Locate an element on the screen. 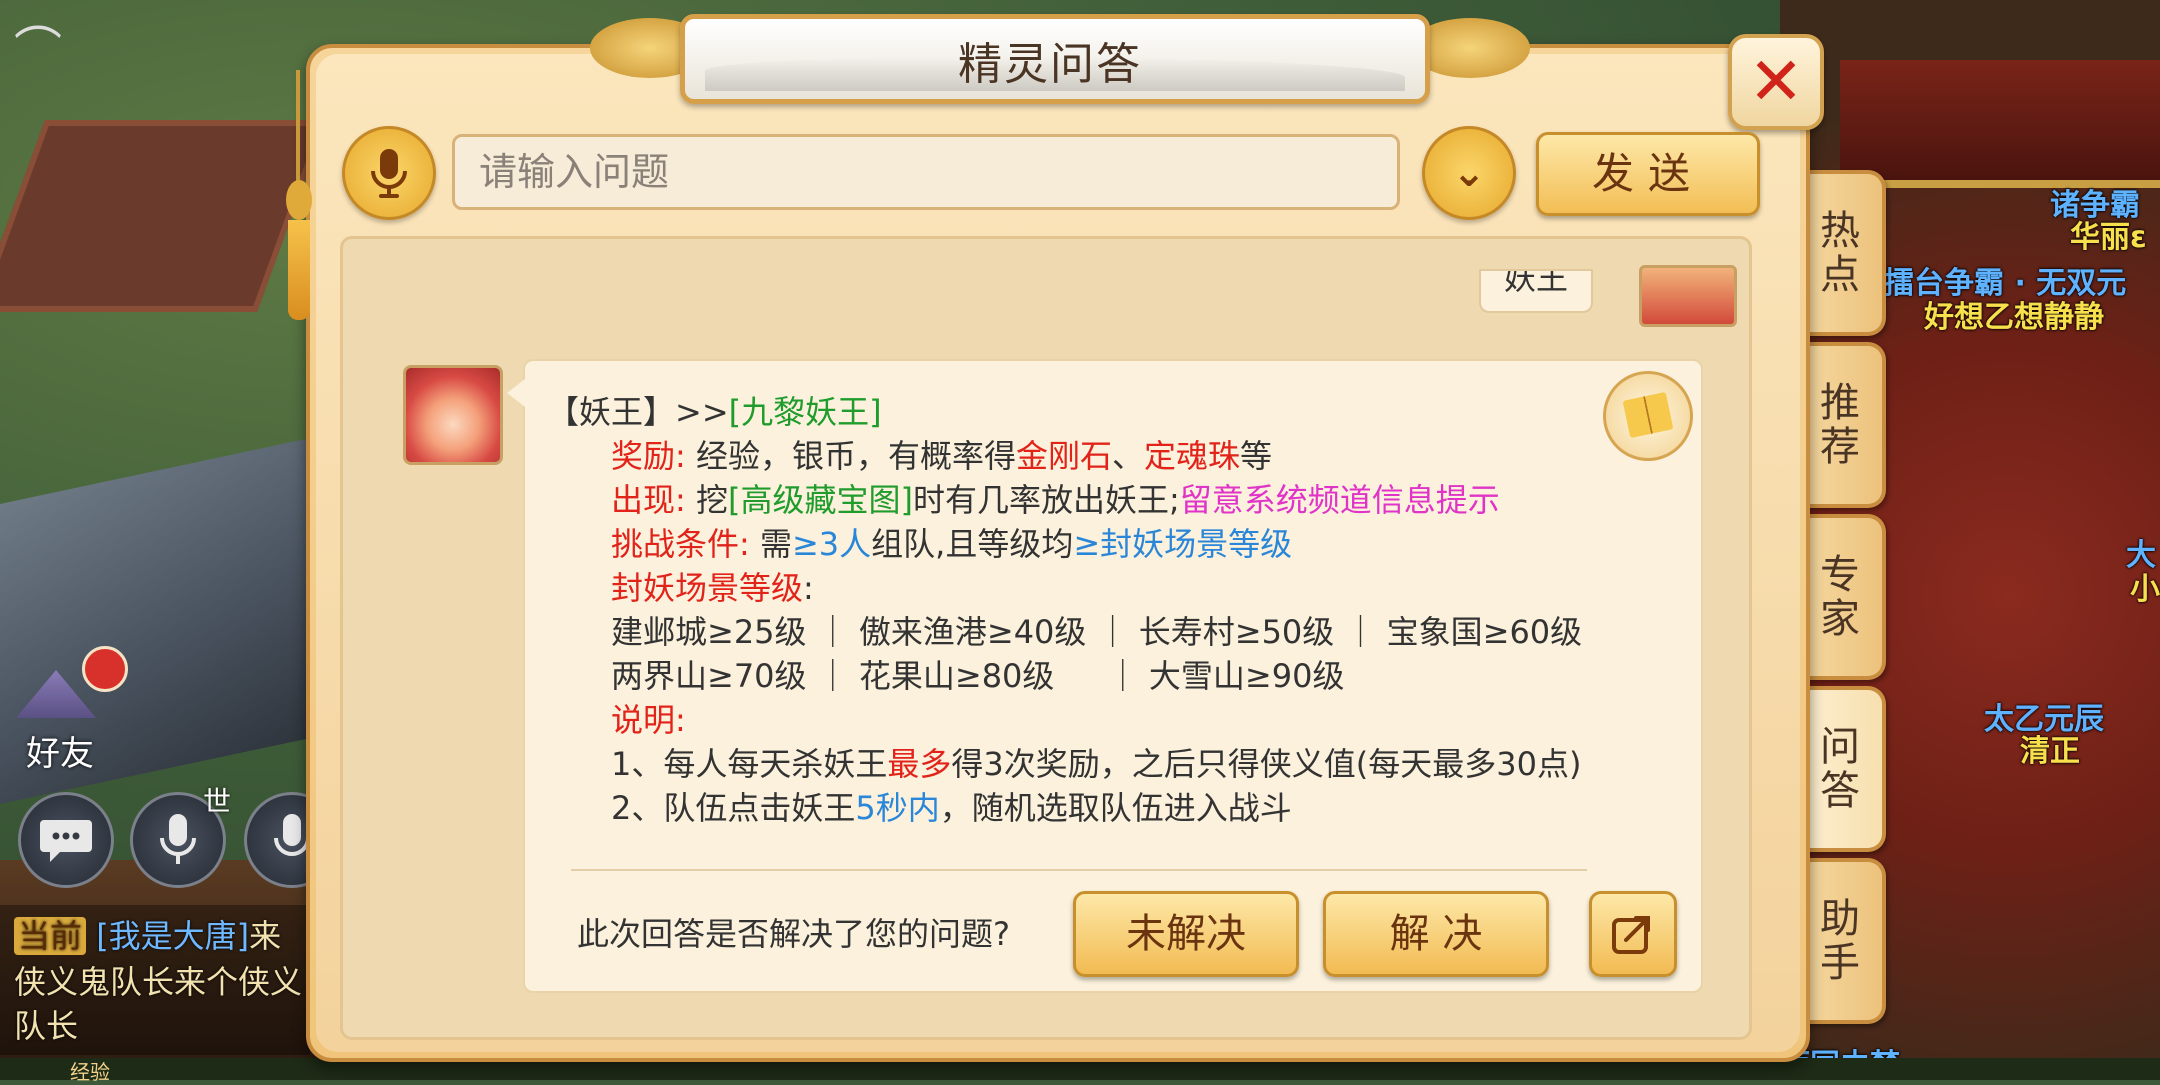 This screenshot has height=1085, width=2160. answer-line: 出现: 挖[高级藏宝图]时有几率放出妖王;留意系统频道信息提示 is located at coordinates (1055, 498).